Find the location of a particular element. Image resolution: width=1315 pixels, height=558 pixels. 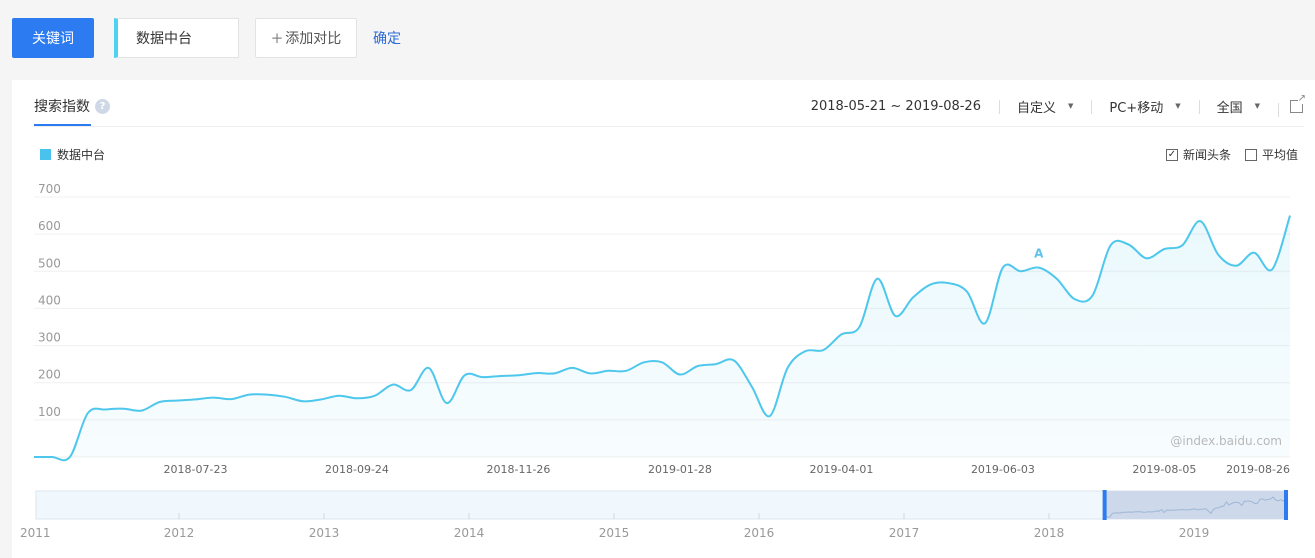

device-select: PC+移动 ▼ is located at coordinates (1144, 106).